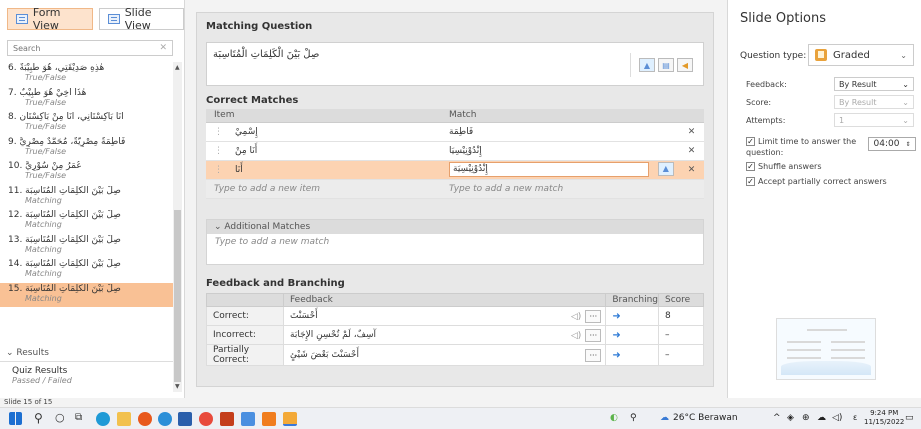 This screenshot has width=921, height=429. I want to click on search-input, so click(86, 48).